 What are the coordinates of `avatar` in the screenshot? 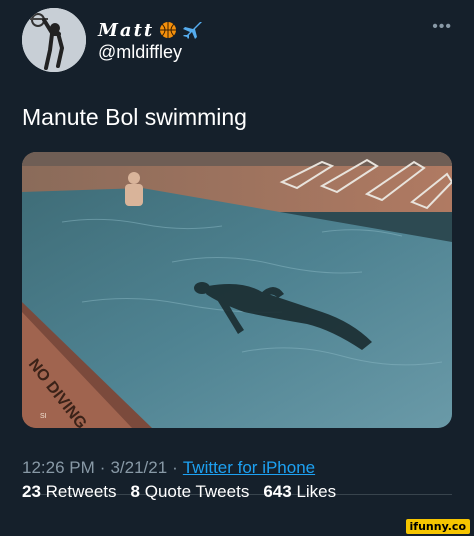 It's located at (54, 40).